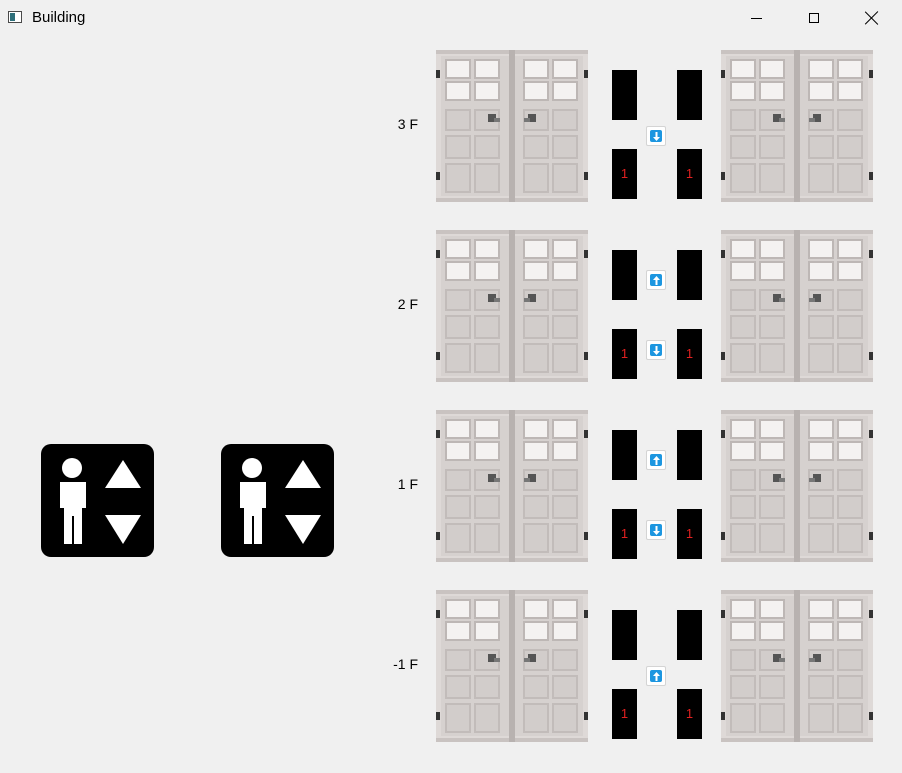 The image size is (902, 773). Describe the element at coordinates (630, 126) in the screenshot. I see `floor-row-3f: 3 F 1 1` at that location.